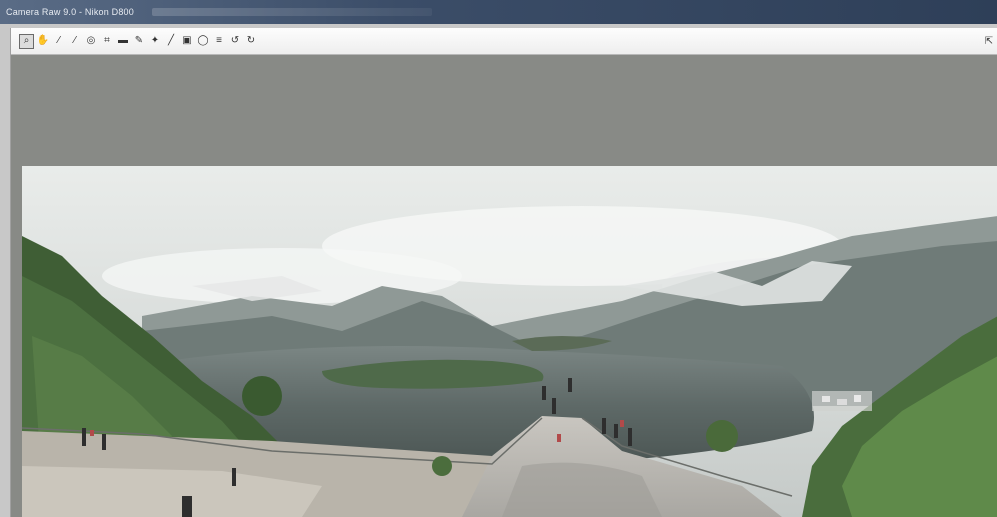  Describe the element at coordinates (251, 41) in the screenshot. I see `rotate-right-icon: ↻` at that location.